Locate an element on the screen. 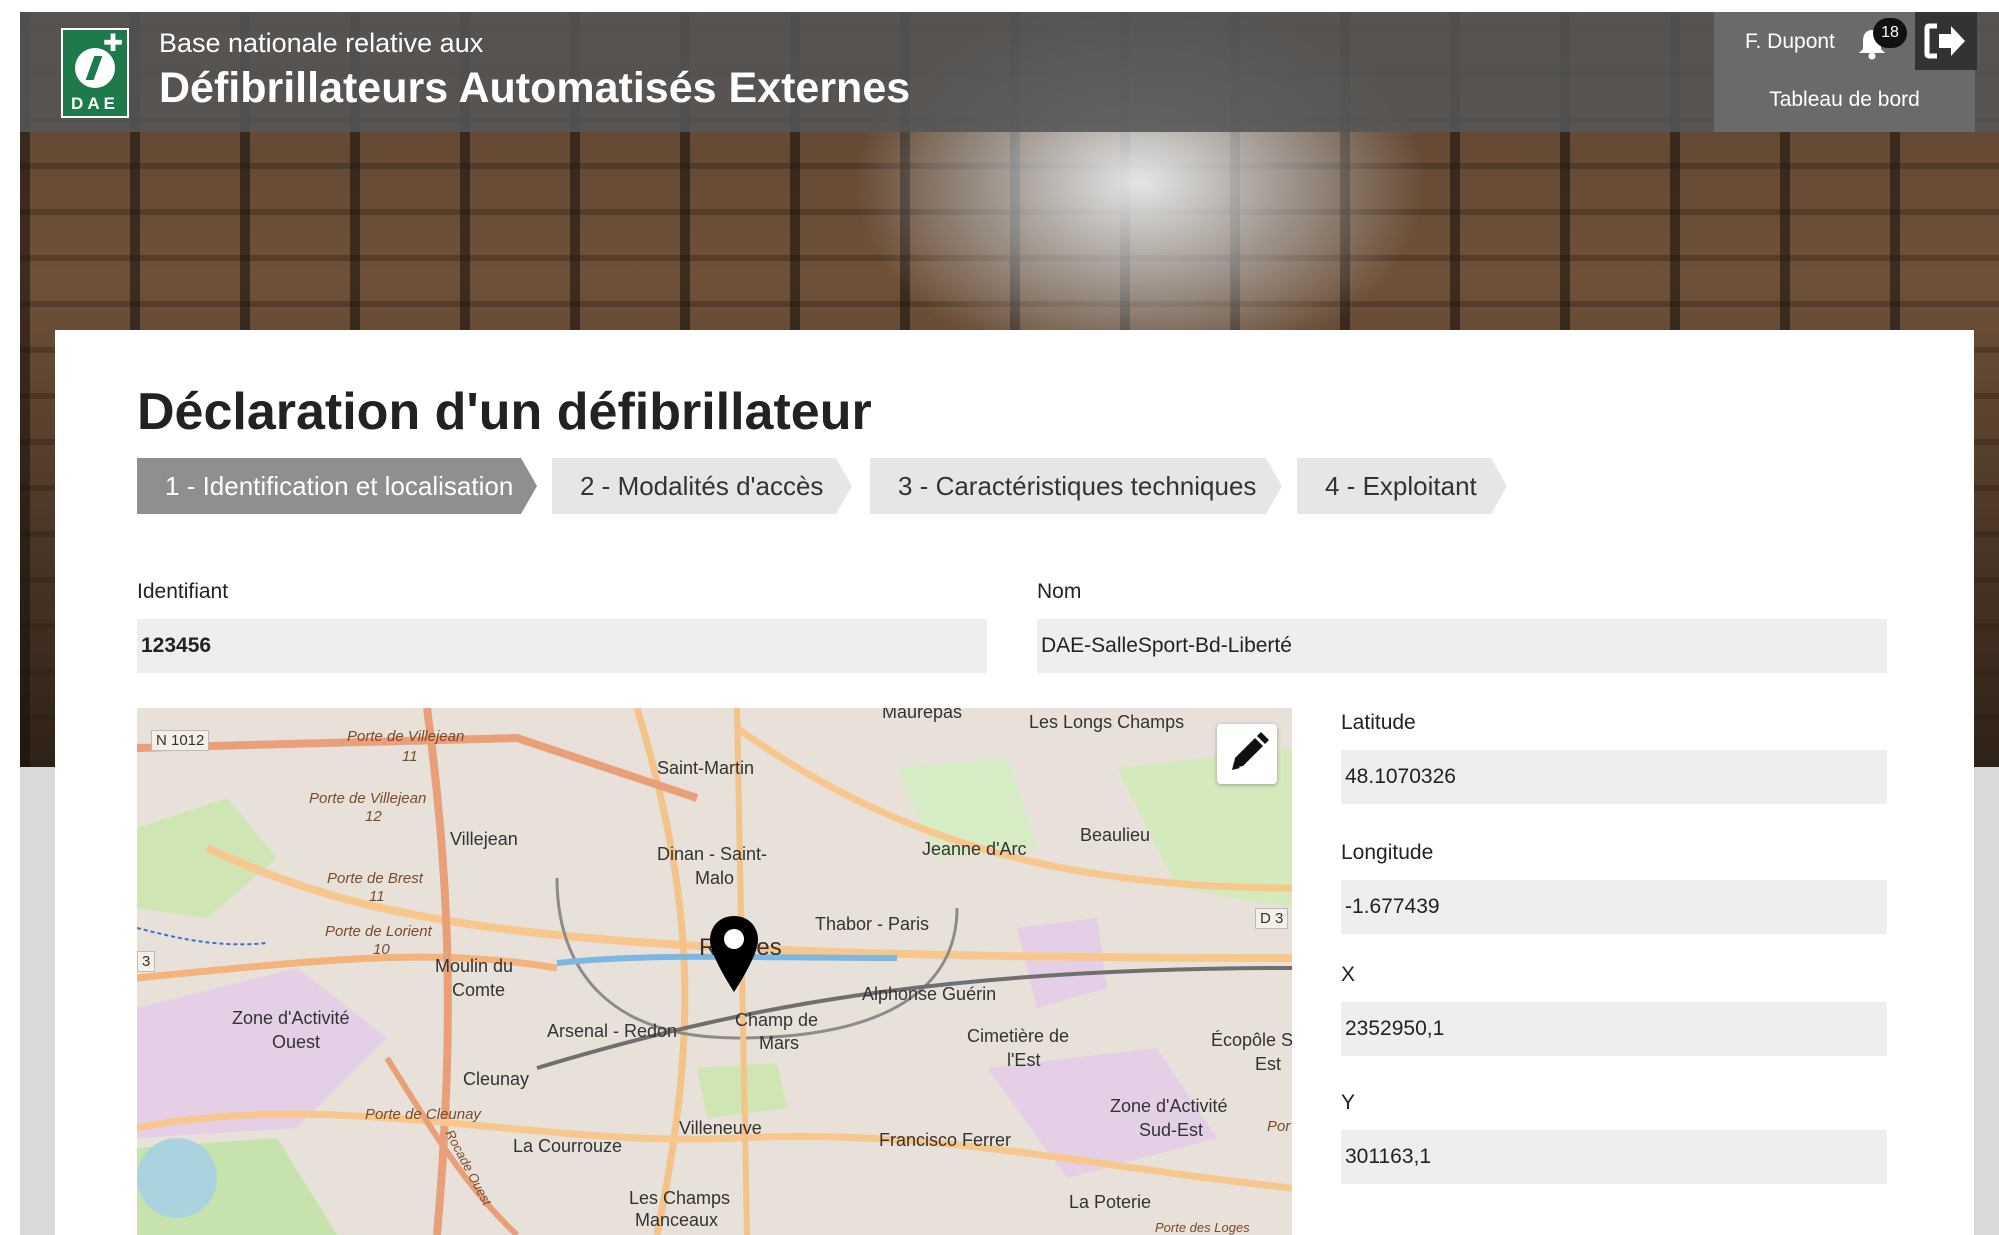  map-label: Dinan - Saint- is located at coordinates (712, 854).